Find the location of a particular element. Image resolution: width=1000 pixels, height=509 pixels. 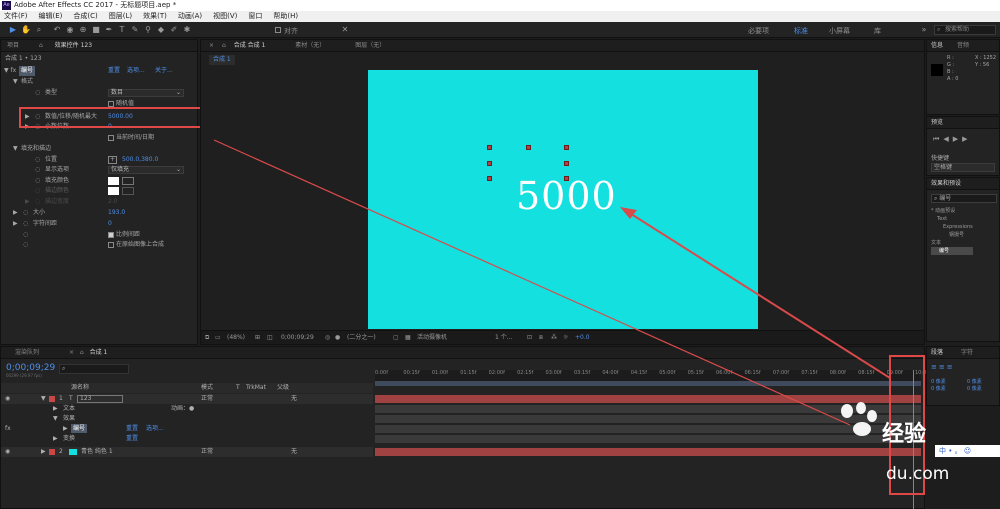

watermark-logo: 经验 du.com is located at coordinates (893, 445).